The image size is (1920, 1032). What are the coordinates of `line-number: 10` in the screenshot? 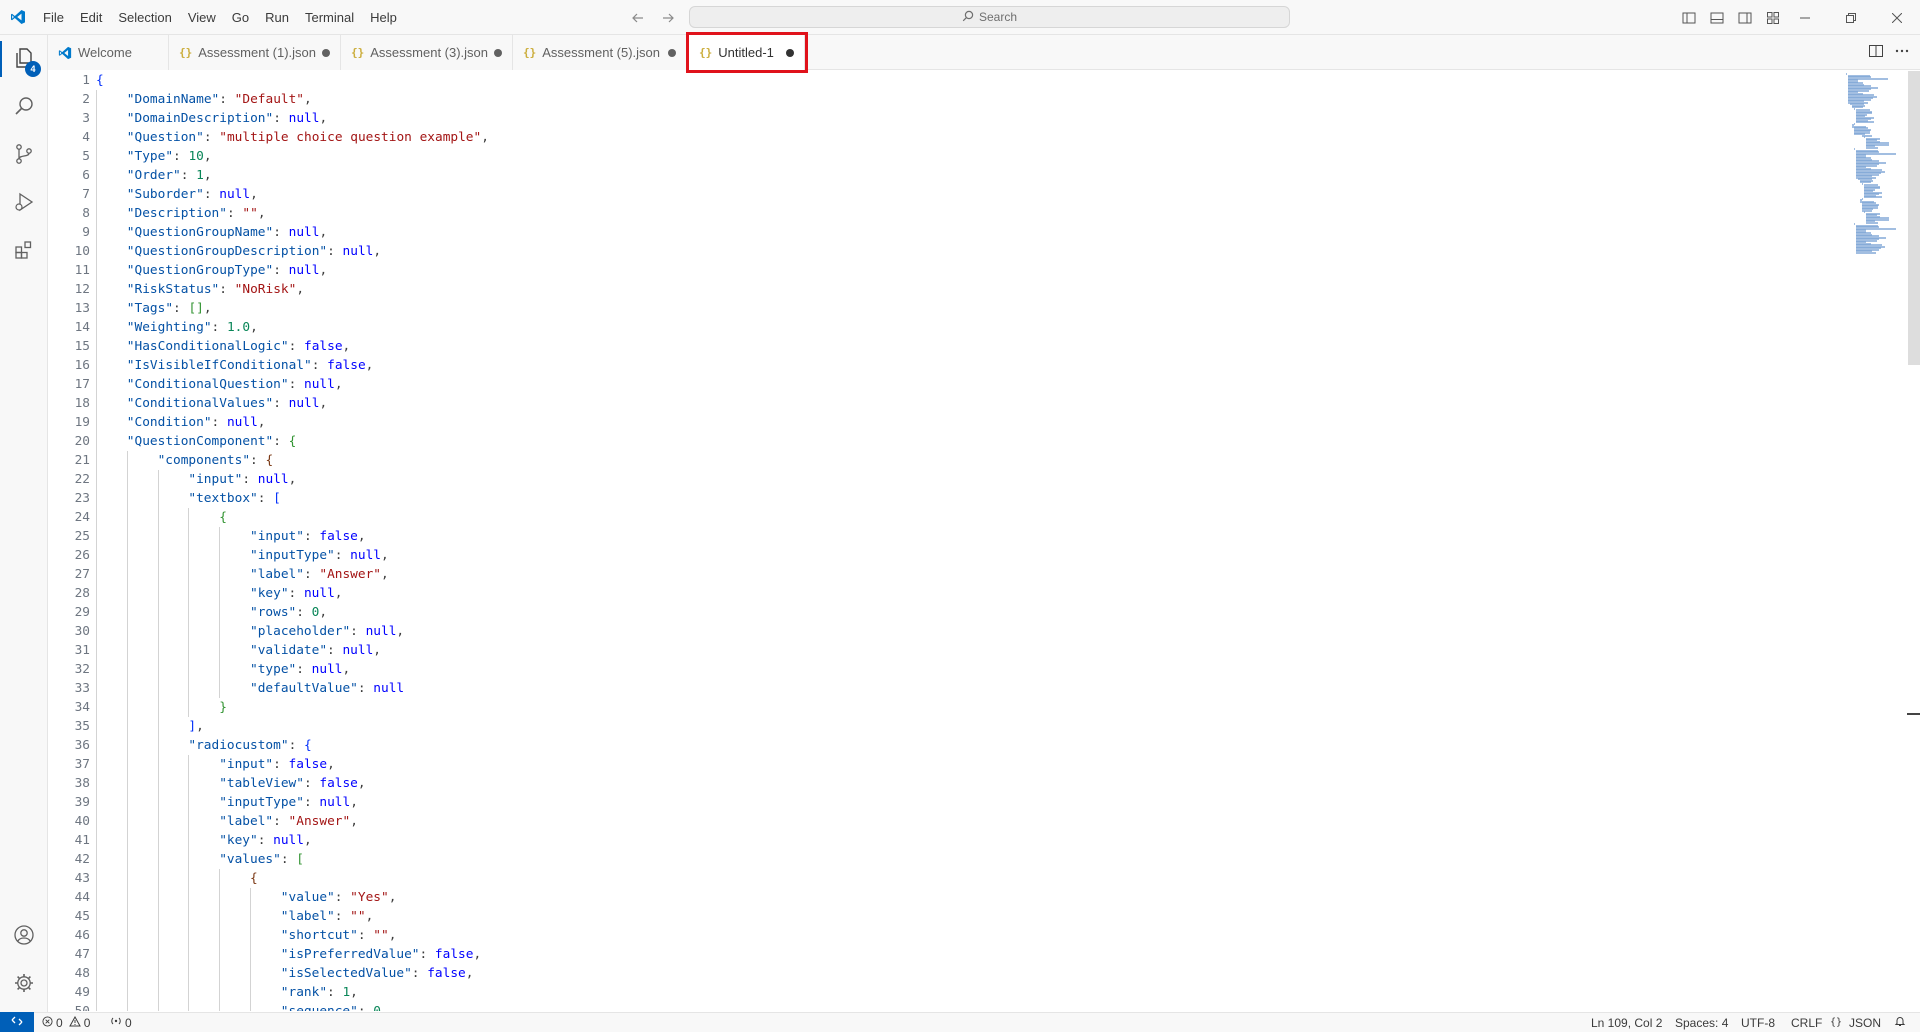 It's located at (69, 251).